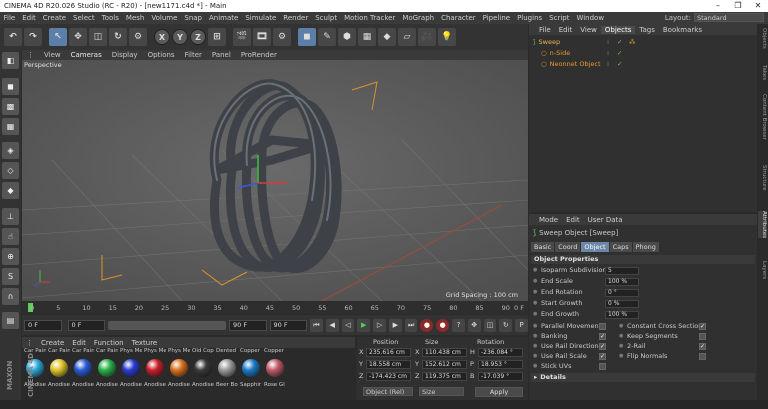 This screenshot has width=768, height=409. Describe the element at coordinates (647, 30) in the screenshot. I see `object-menu-tags: Tags` at that location.